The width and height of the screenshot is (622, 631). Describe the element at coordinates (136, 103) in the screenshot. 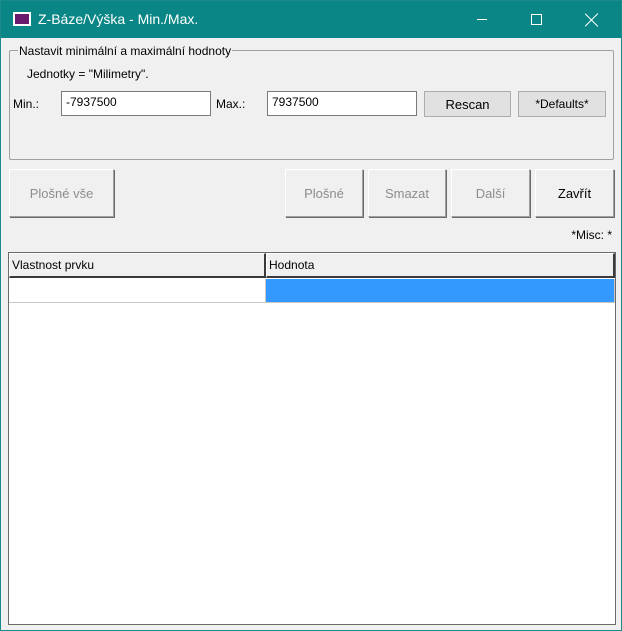

I see `min-input: -7937500` at that location.